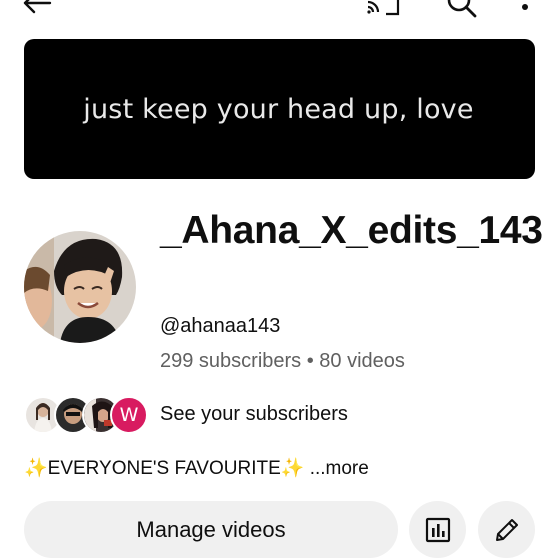 This screenshot has width=560, height=560. I want to click on see-subscribers-link: See your subscribers, so click(254, 414).